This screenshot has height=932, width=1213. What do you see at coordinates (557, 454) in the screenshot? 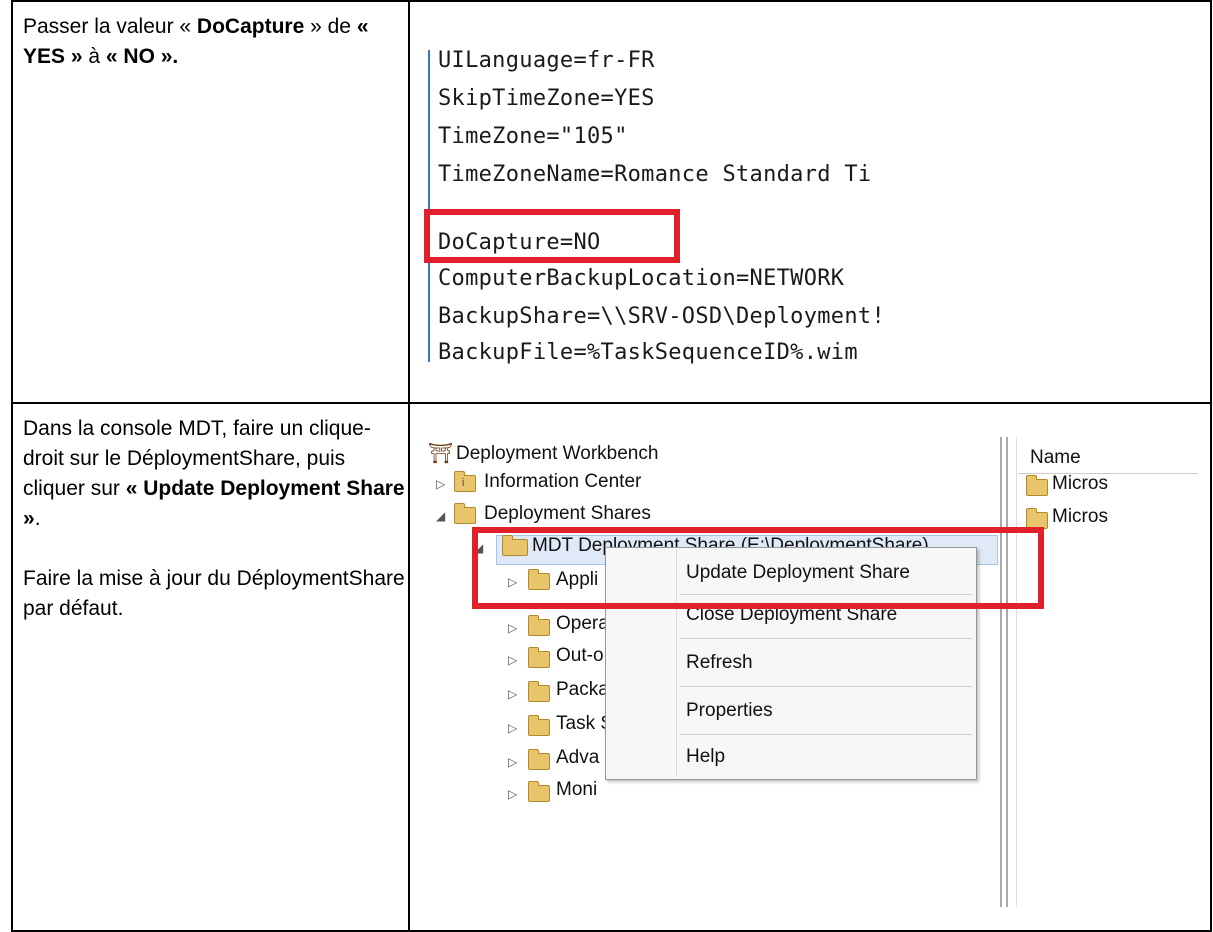
I see `tree-root: Deployment Workbench` at bounding box center [557, 454].